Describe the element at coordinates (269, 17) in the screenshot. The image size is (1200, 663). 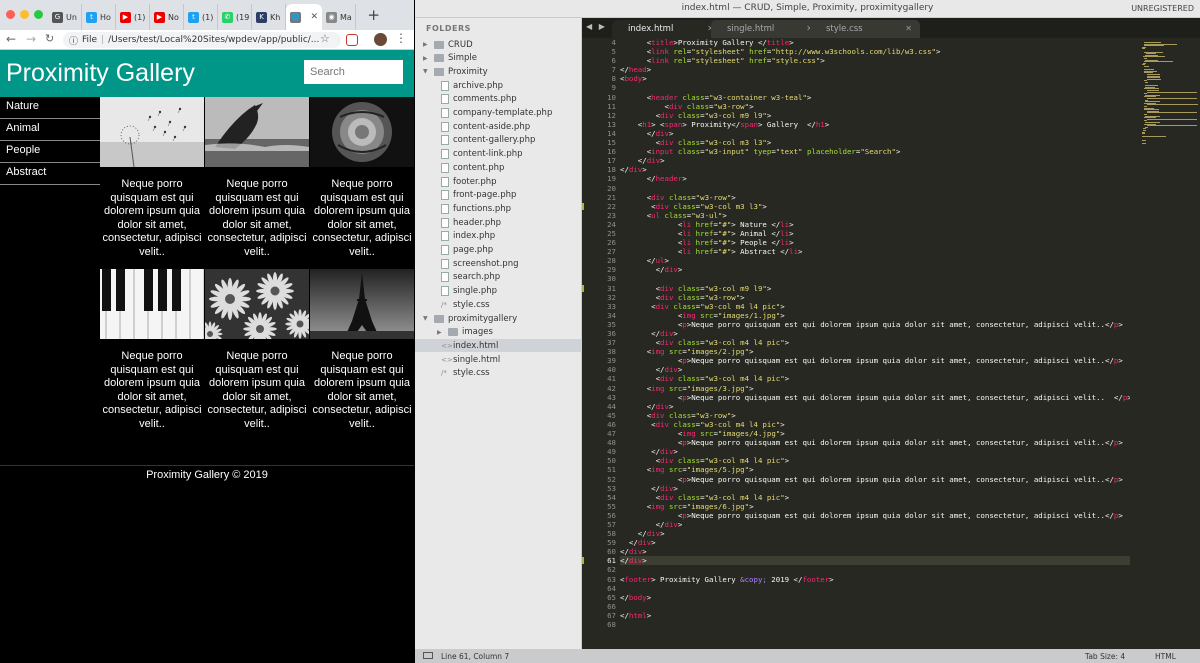
I see `browser-tab: K Kh` at that location.